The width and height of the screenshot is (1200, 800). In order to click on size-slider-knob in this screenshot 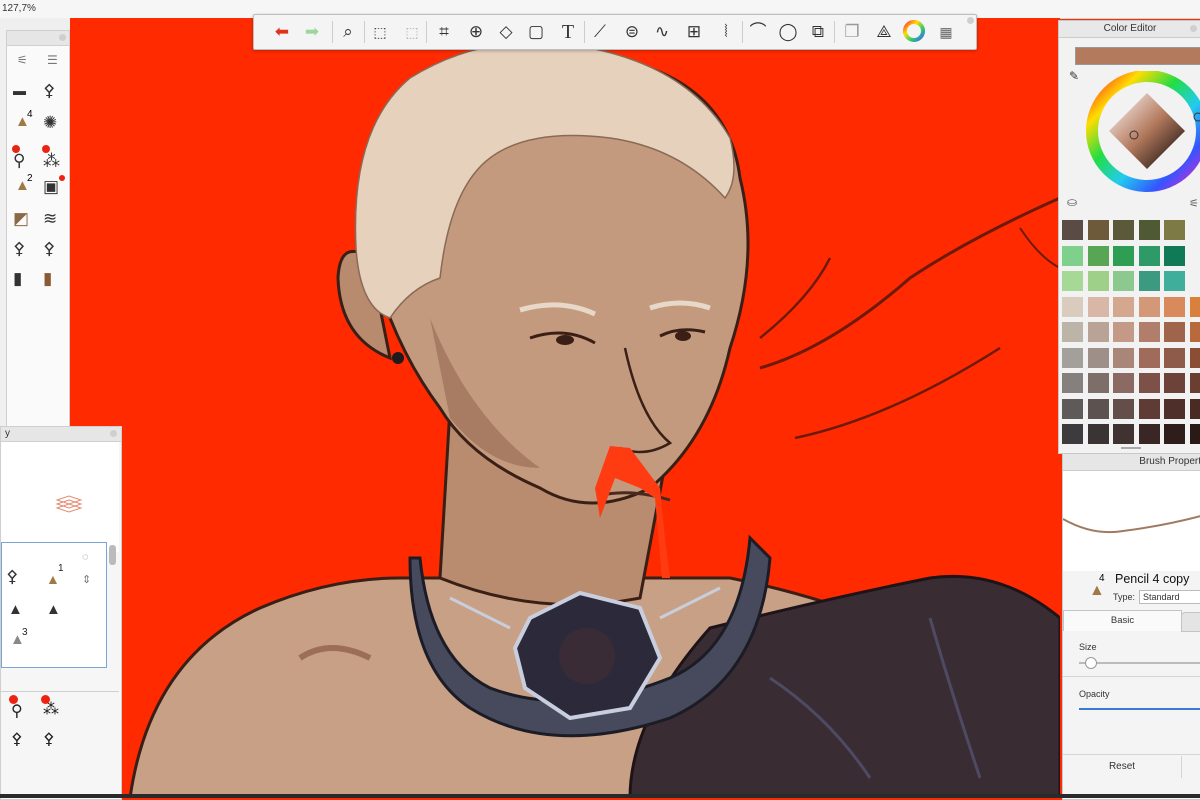, I will do `click(1091, 663)`.